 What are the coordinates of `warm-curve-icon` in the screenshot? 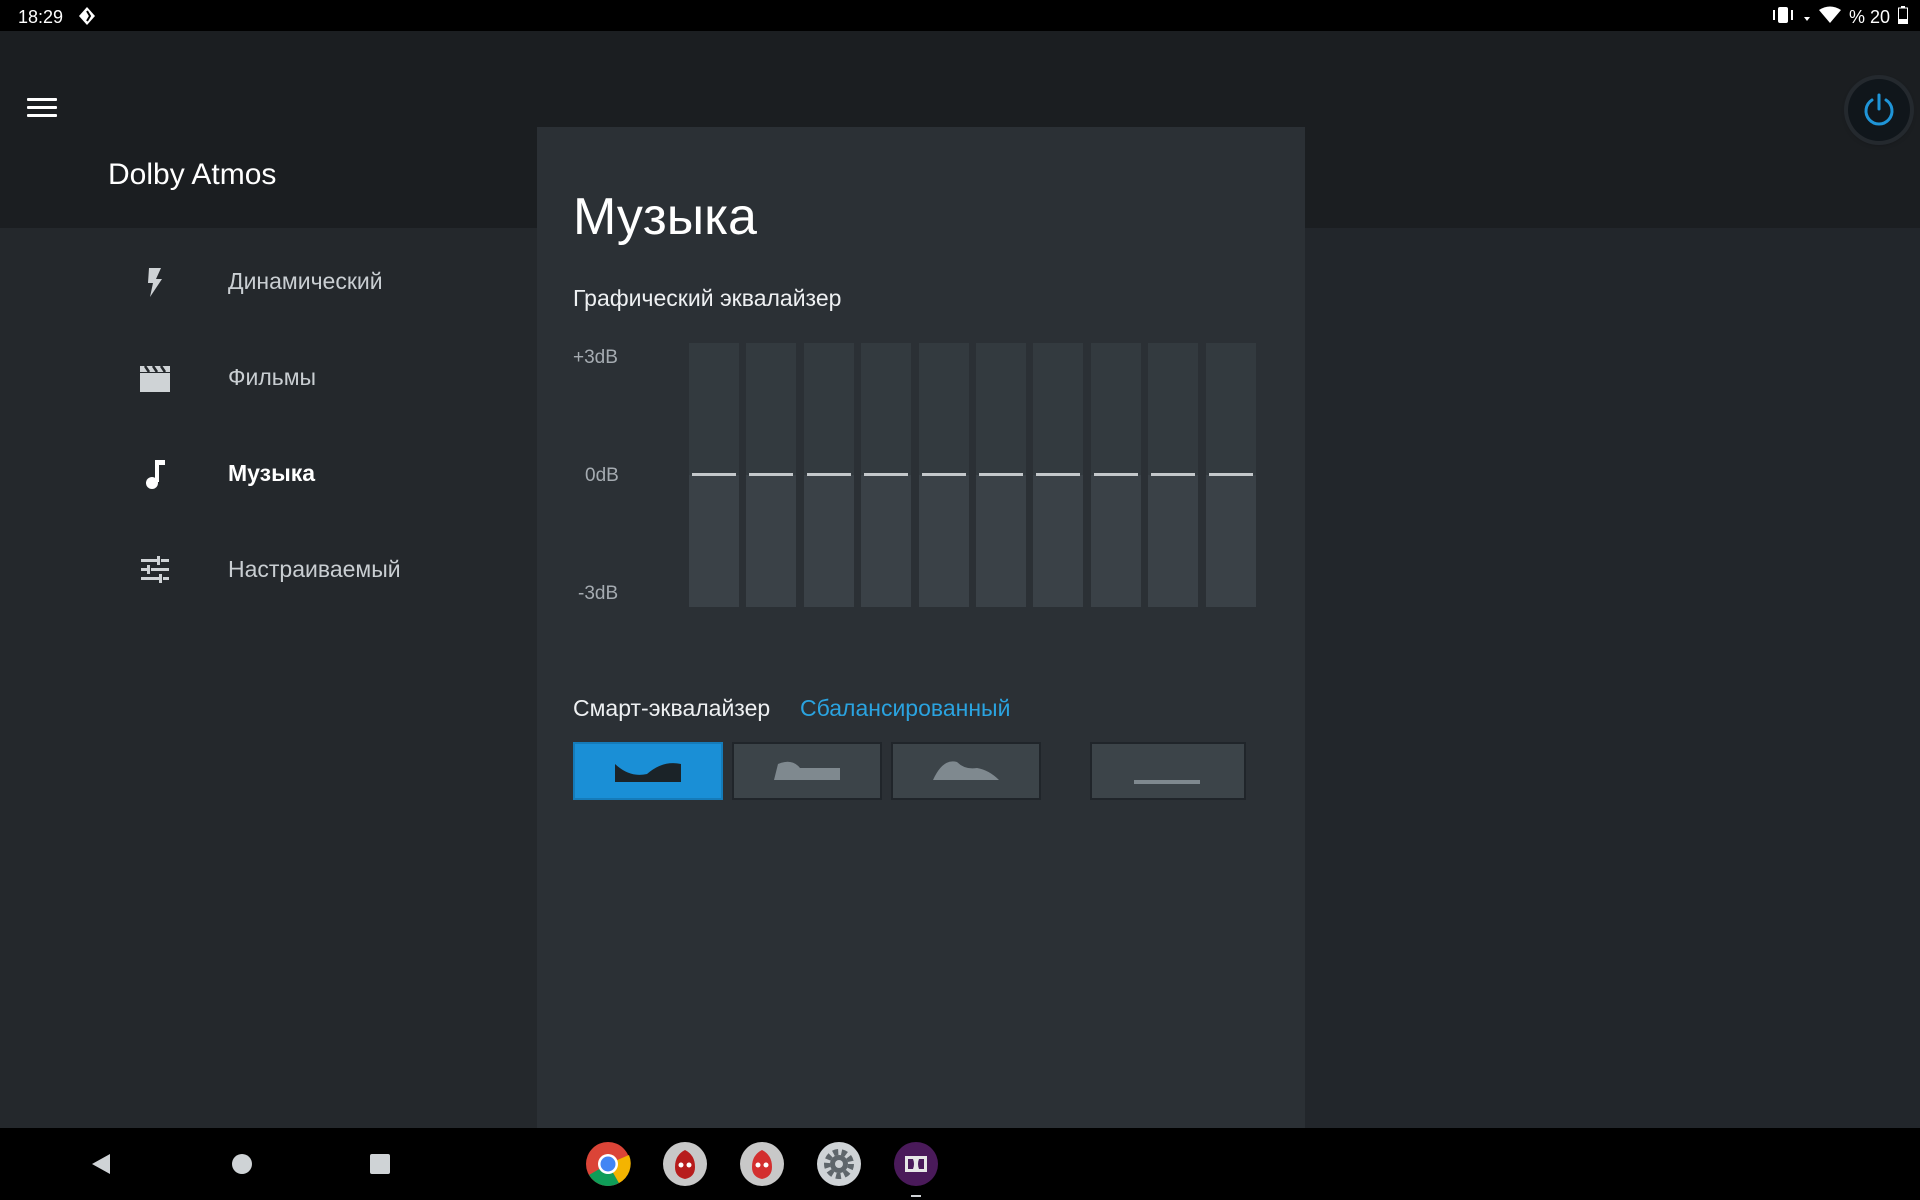 It's located at (807, 770).